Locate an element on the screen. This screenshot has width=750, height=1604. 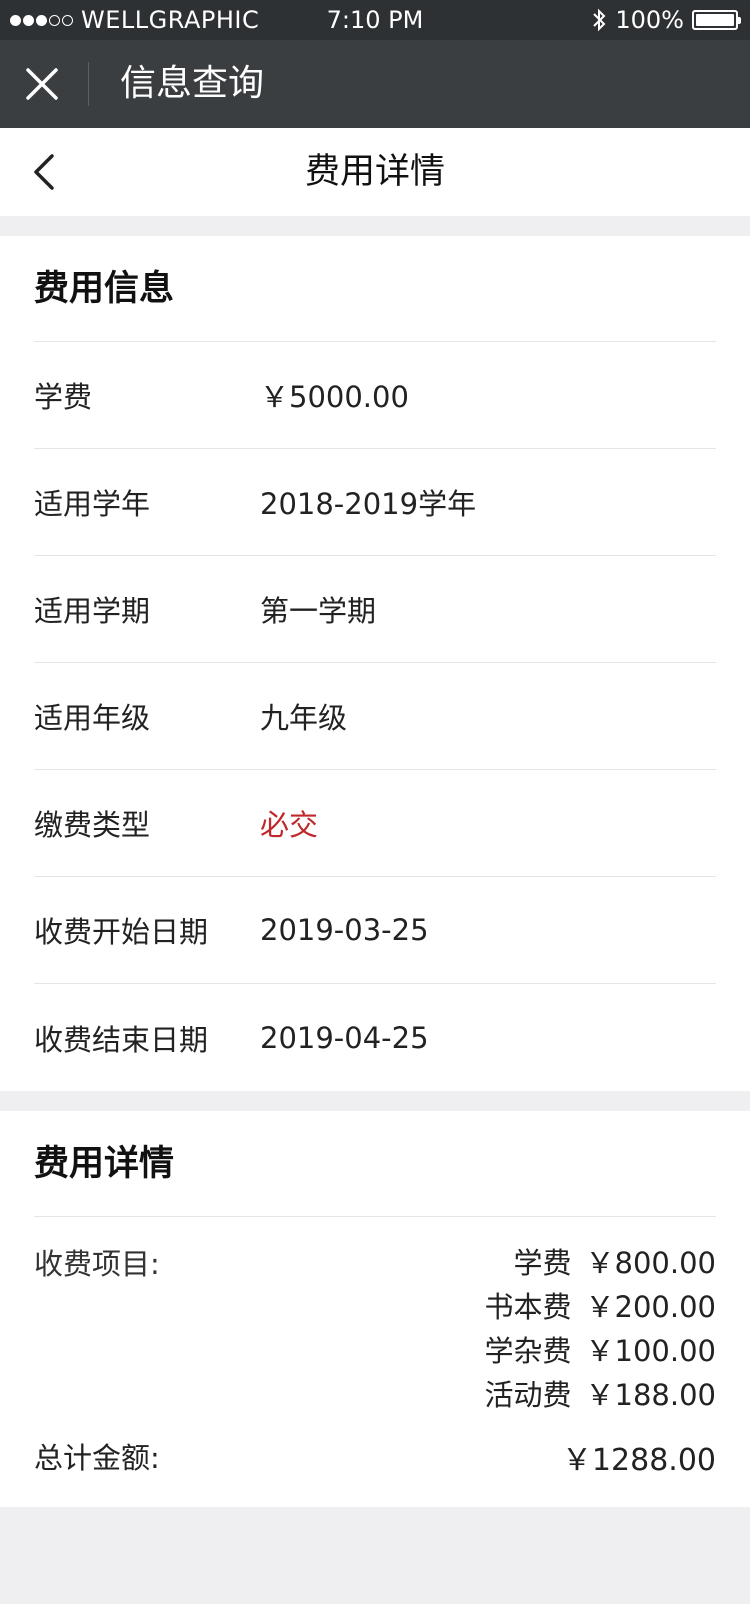
list-item: 书本费 ￥200.00 is located at coordinates (601, 1307).